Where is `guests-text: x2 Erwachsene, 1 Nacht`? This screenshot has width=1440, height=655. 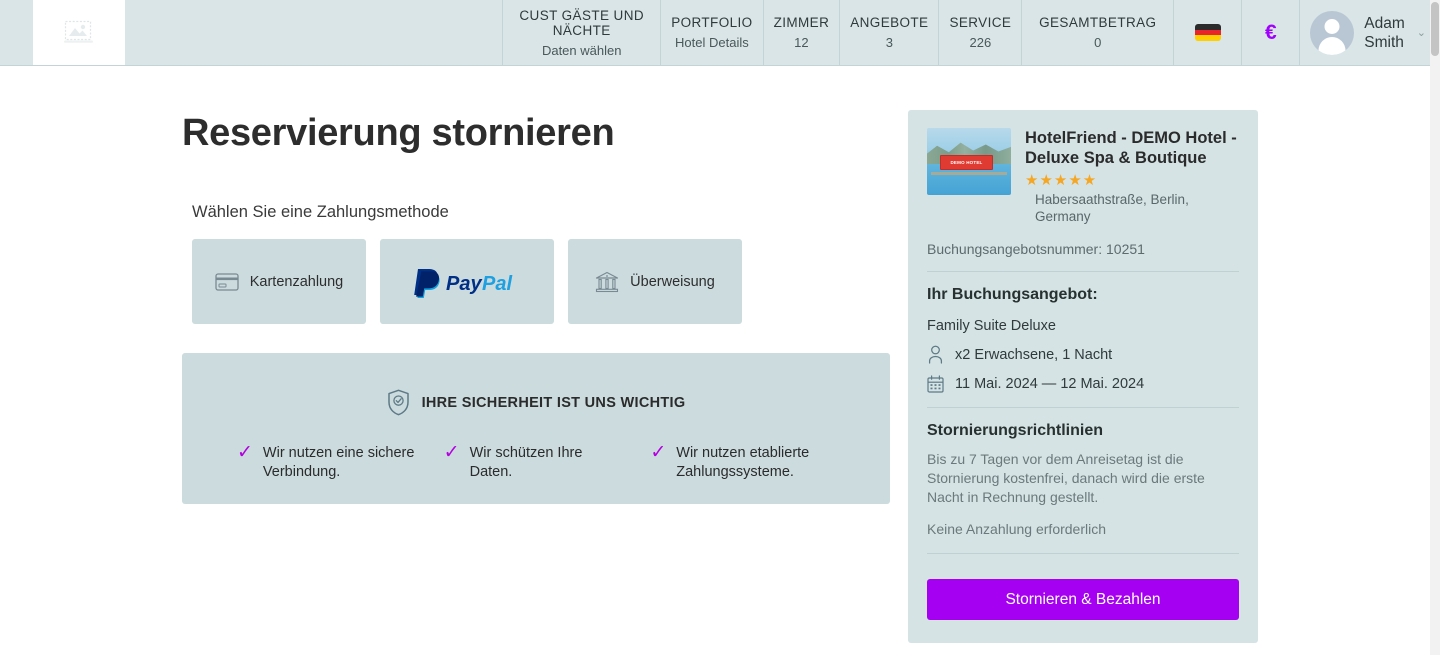
guests-text: x2 Erwachsene, 1 Nacht is located at coordinates (1034, 354).